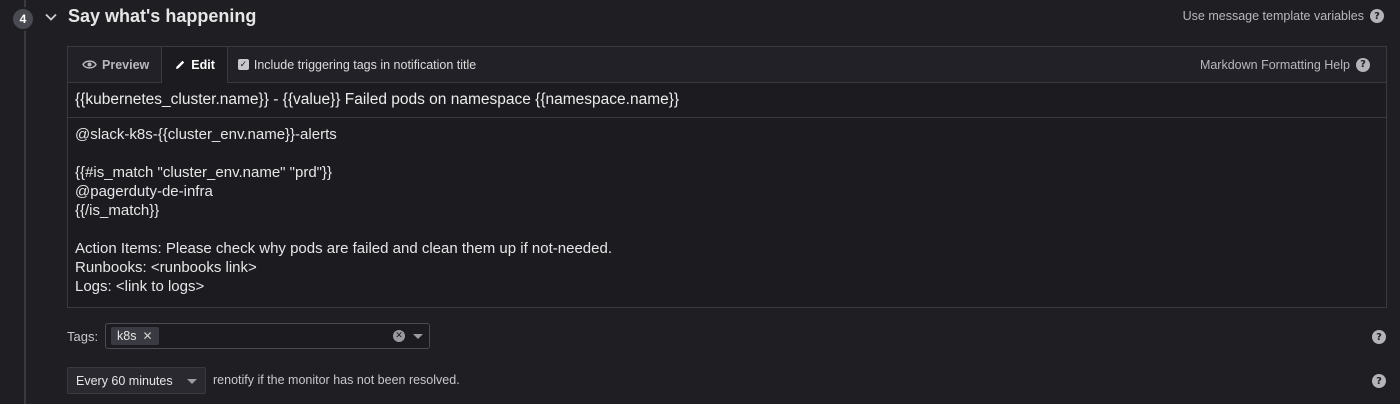 The height and width of the screenshot is (404, 1400). What do you see at coordinates (126, 64) in the screenshot?
I see `tab-preview-label: Preview` at bounding box center [126, 64].